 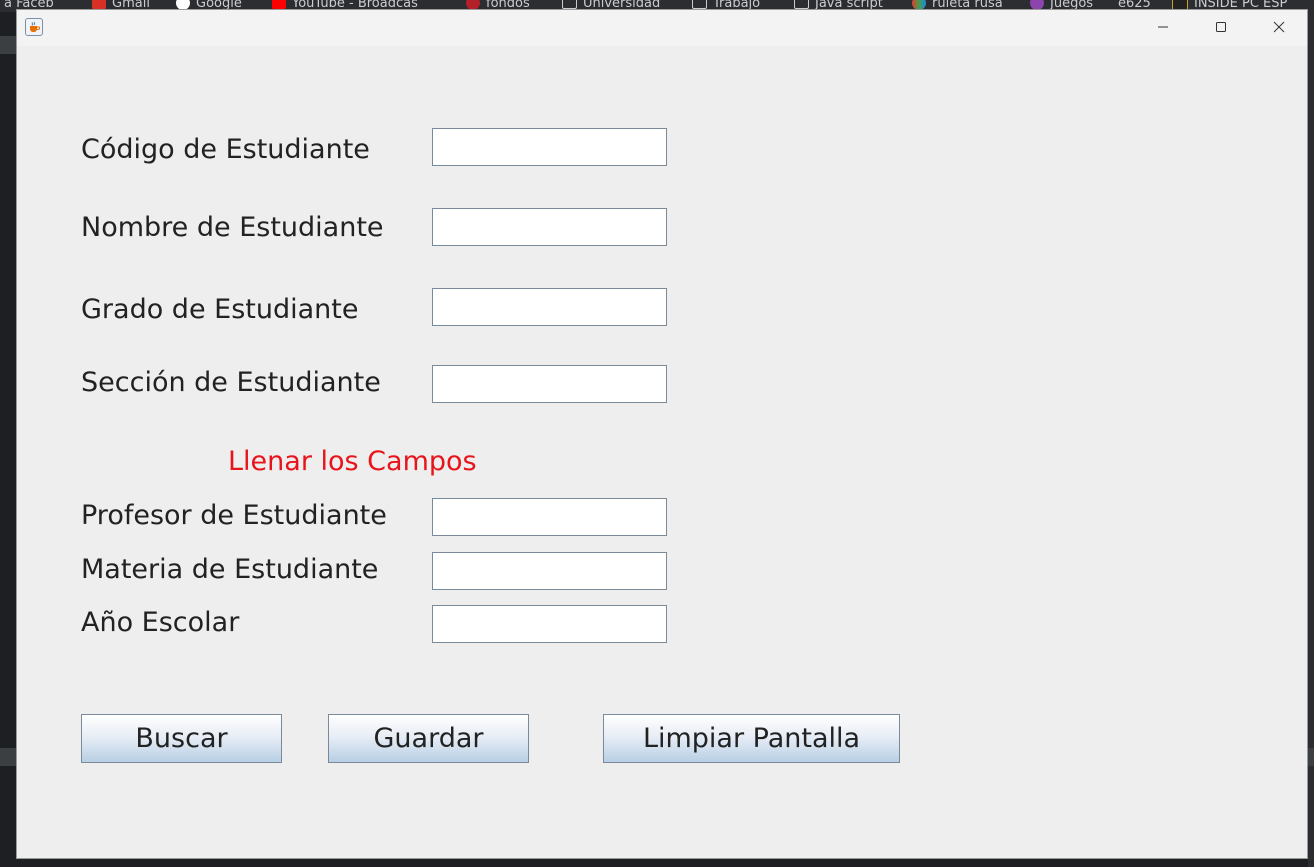 I want to click on maximize-button, so click(x=1221, y=27).